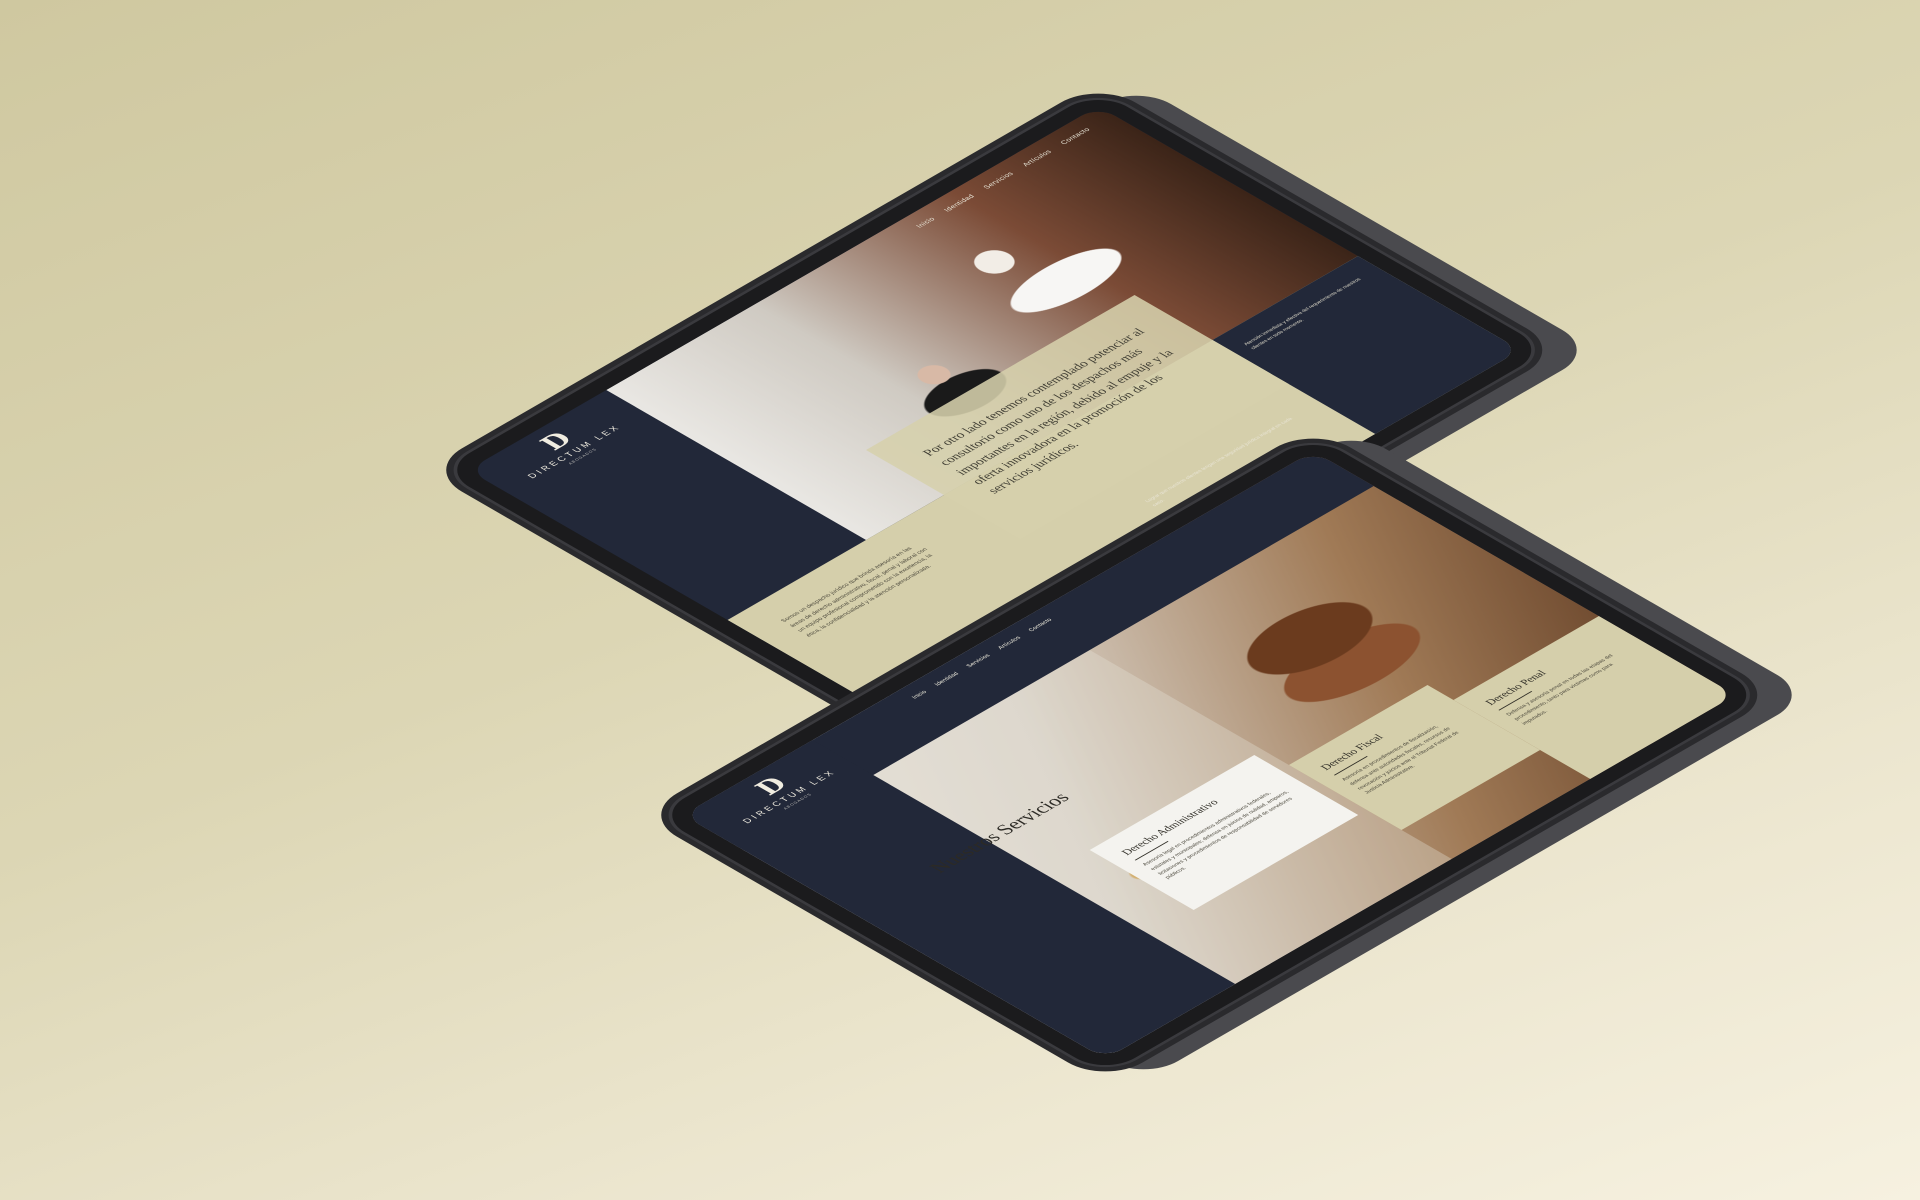 This screenshot has height=1200, width=1920. What do you see at coordinates (565, 446) in the screenshot?
I see `logo: D DIRECTUM LEX ABOGADOS` at bounding box center [565, 446].